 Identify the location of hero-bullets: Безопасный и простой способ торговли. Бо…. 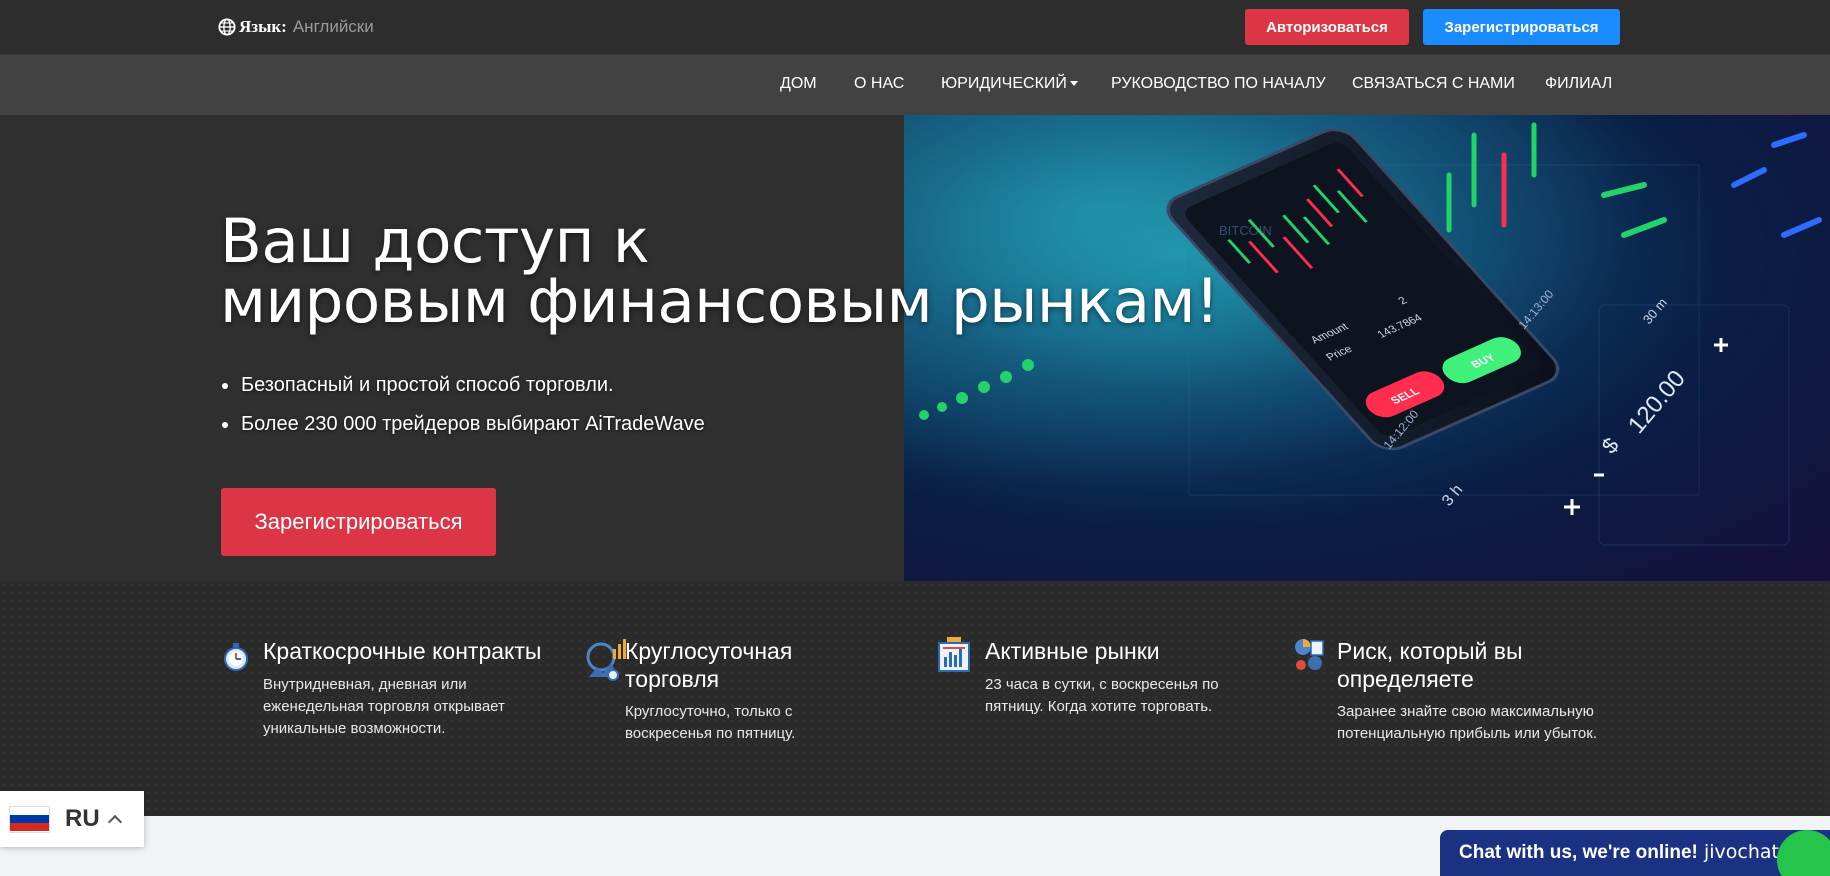
(462, 413).